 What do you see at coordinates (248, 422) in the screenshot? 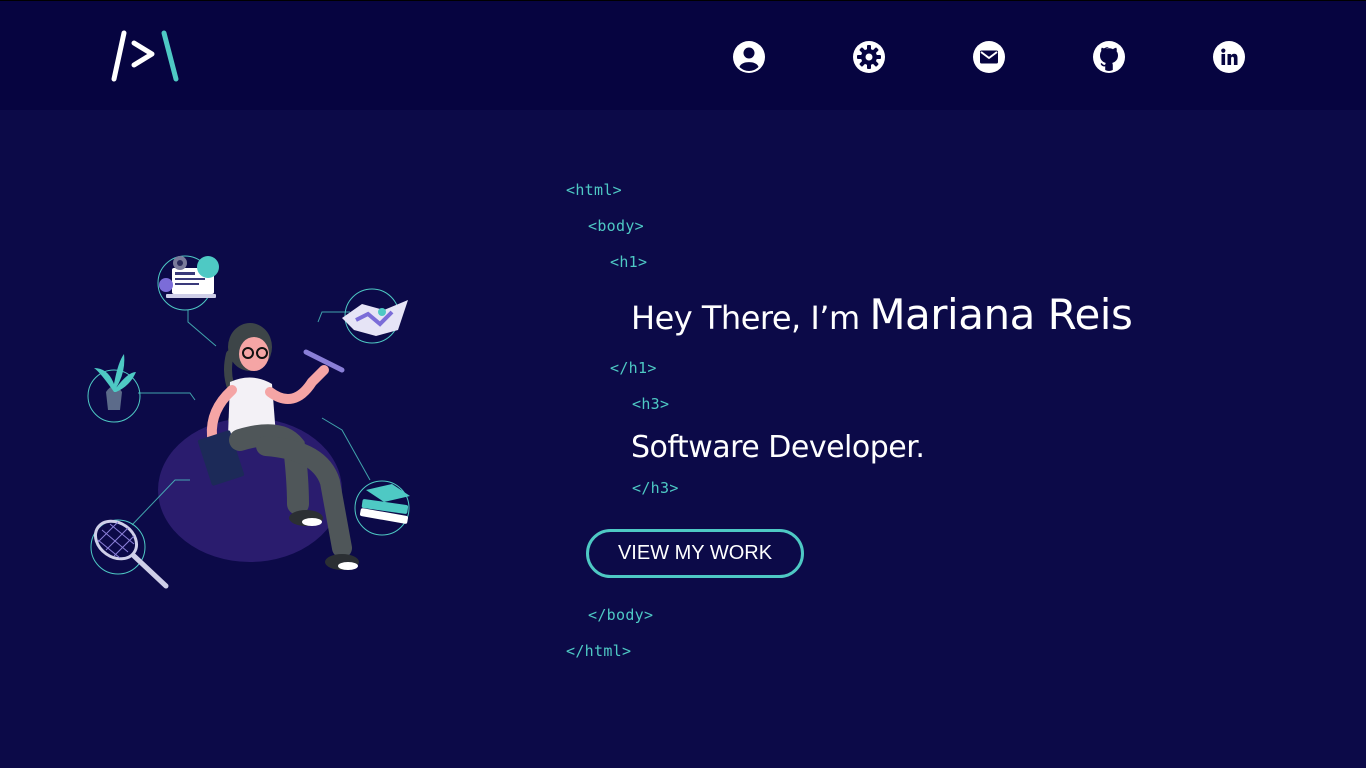
I see `developer-illustration` at bounding box center [248, 422].